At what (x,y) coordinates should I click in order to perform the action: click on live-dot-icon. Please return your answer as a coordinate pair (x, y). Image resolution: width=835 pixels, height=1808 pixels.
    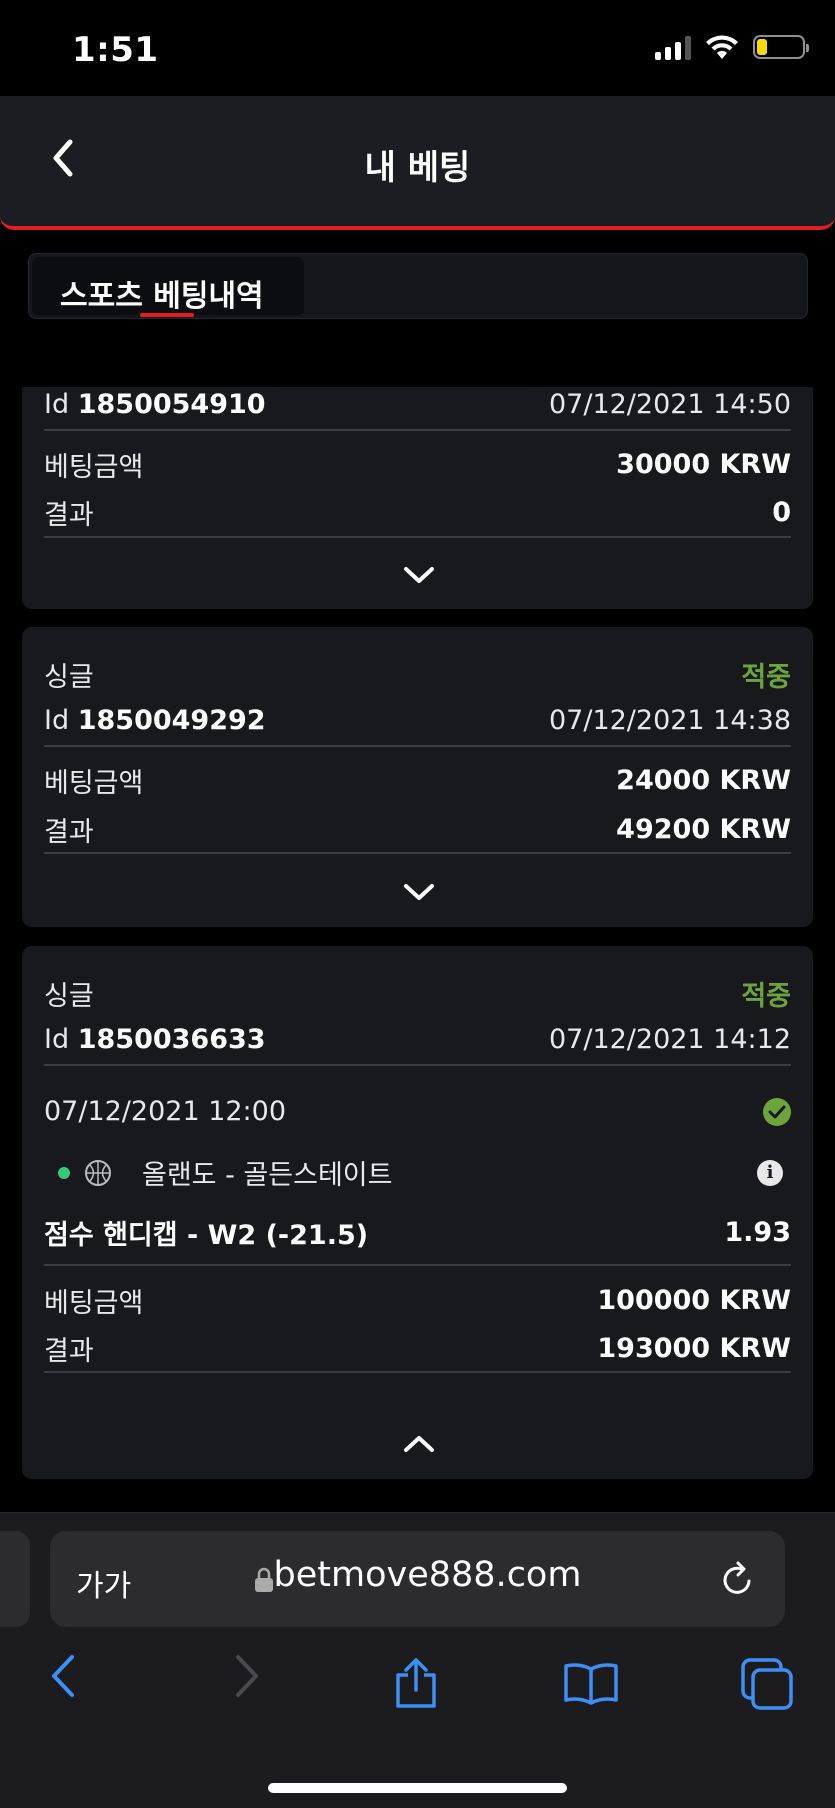
    Looking at the image, I should click on (64, 1172).